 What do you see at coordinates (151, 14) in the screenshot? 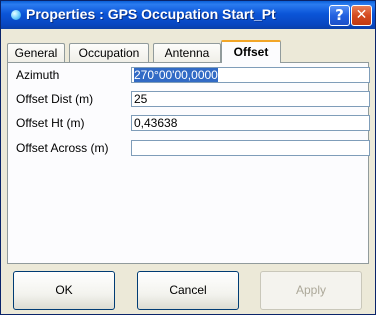
I see `window-title: Properties : GPS Occupation Start_Pt` at bounding box center [151, 14].